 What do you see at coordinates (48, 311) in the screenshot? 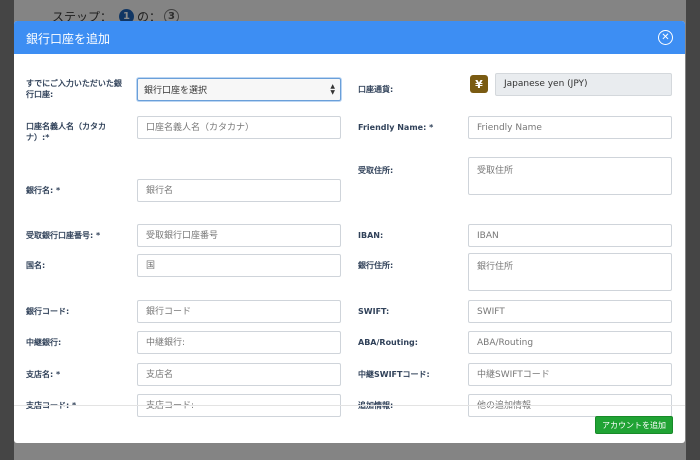
I see `bank-code-label: 銀行コード:` at bounding box center [48, 311].